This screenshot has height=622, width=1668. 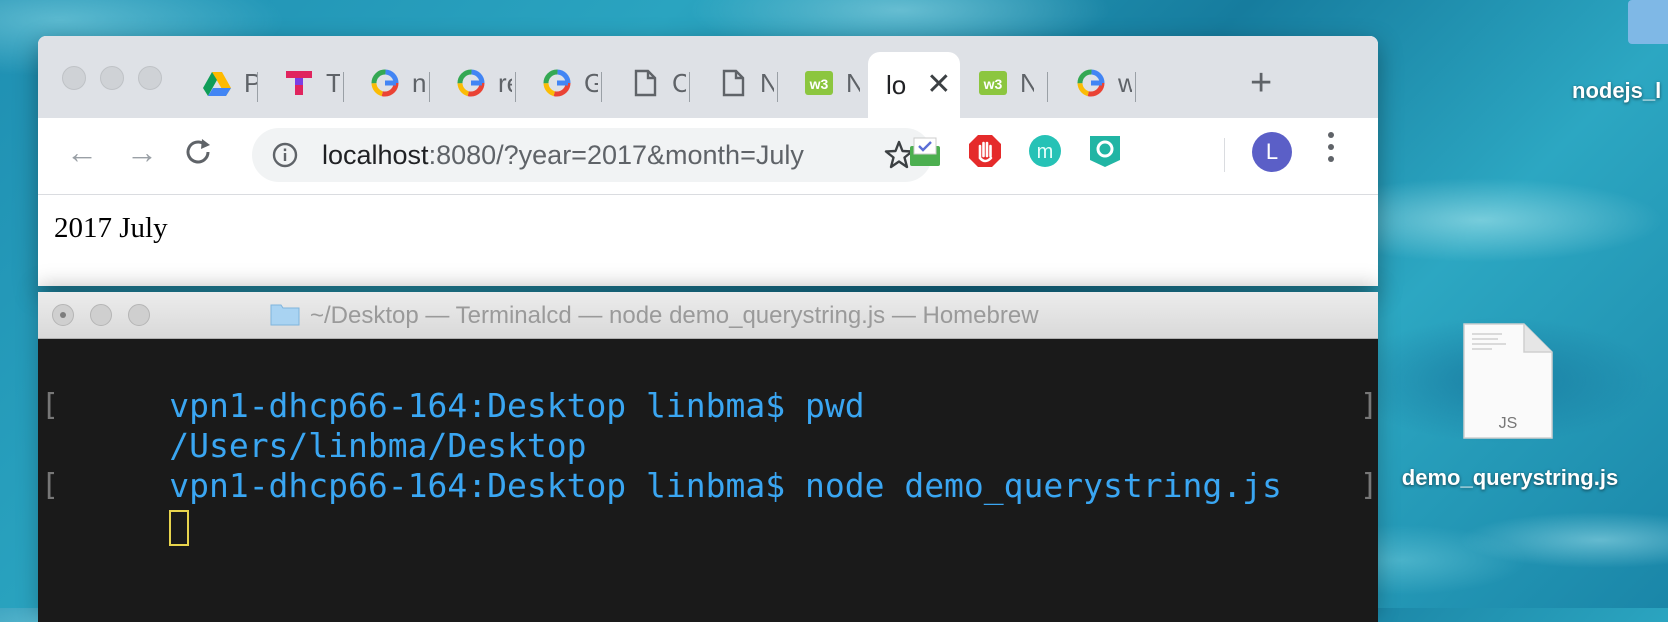 I want to click on tab-title: T, so click(x=333, y=82).